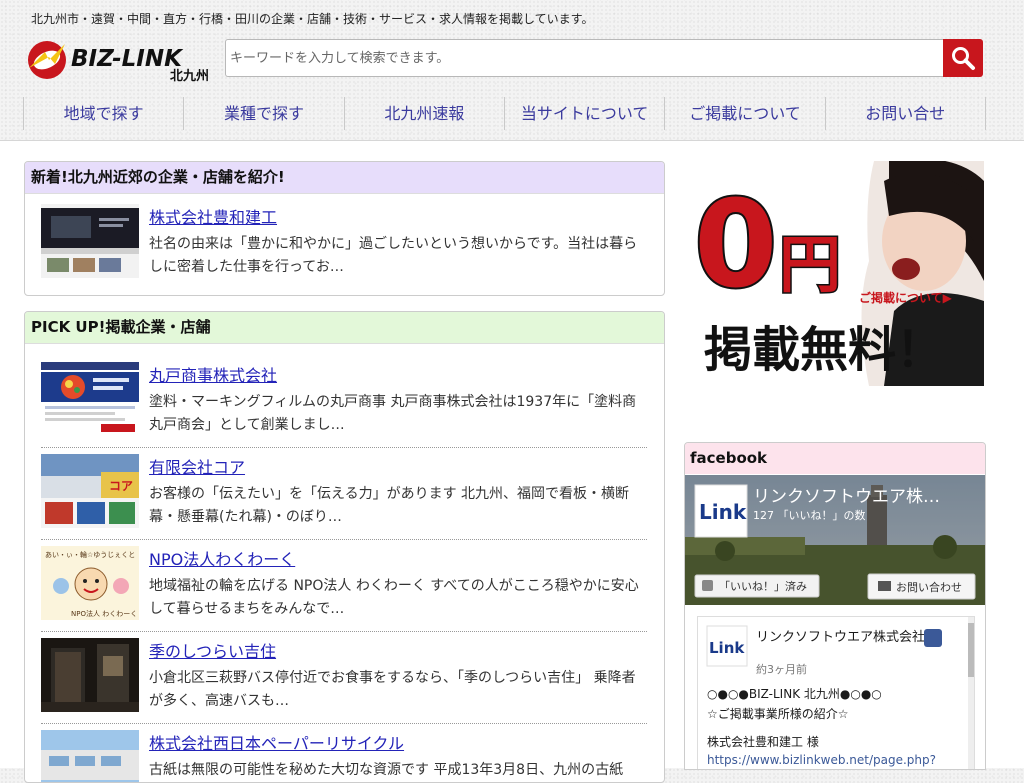  I want to click on main-nav: 地域で探す 業種で探す 北九州速報 当サイトについて ご掲載について お問い合せ, so click(504, 113).